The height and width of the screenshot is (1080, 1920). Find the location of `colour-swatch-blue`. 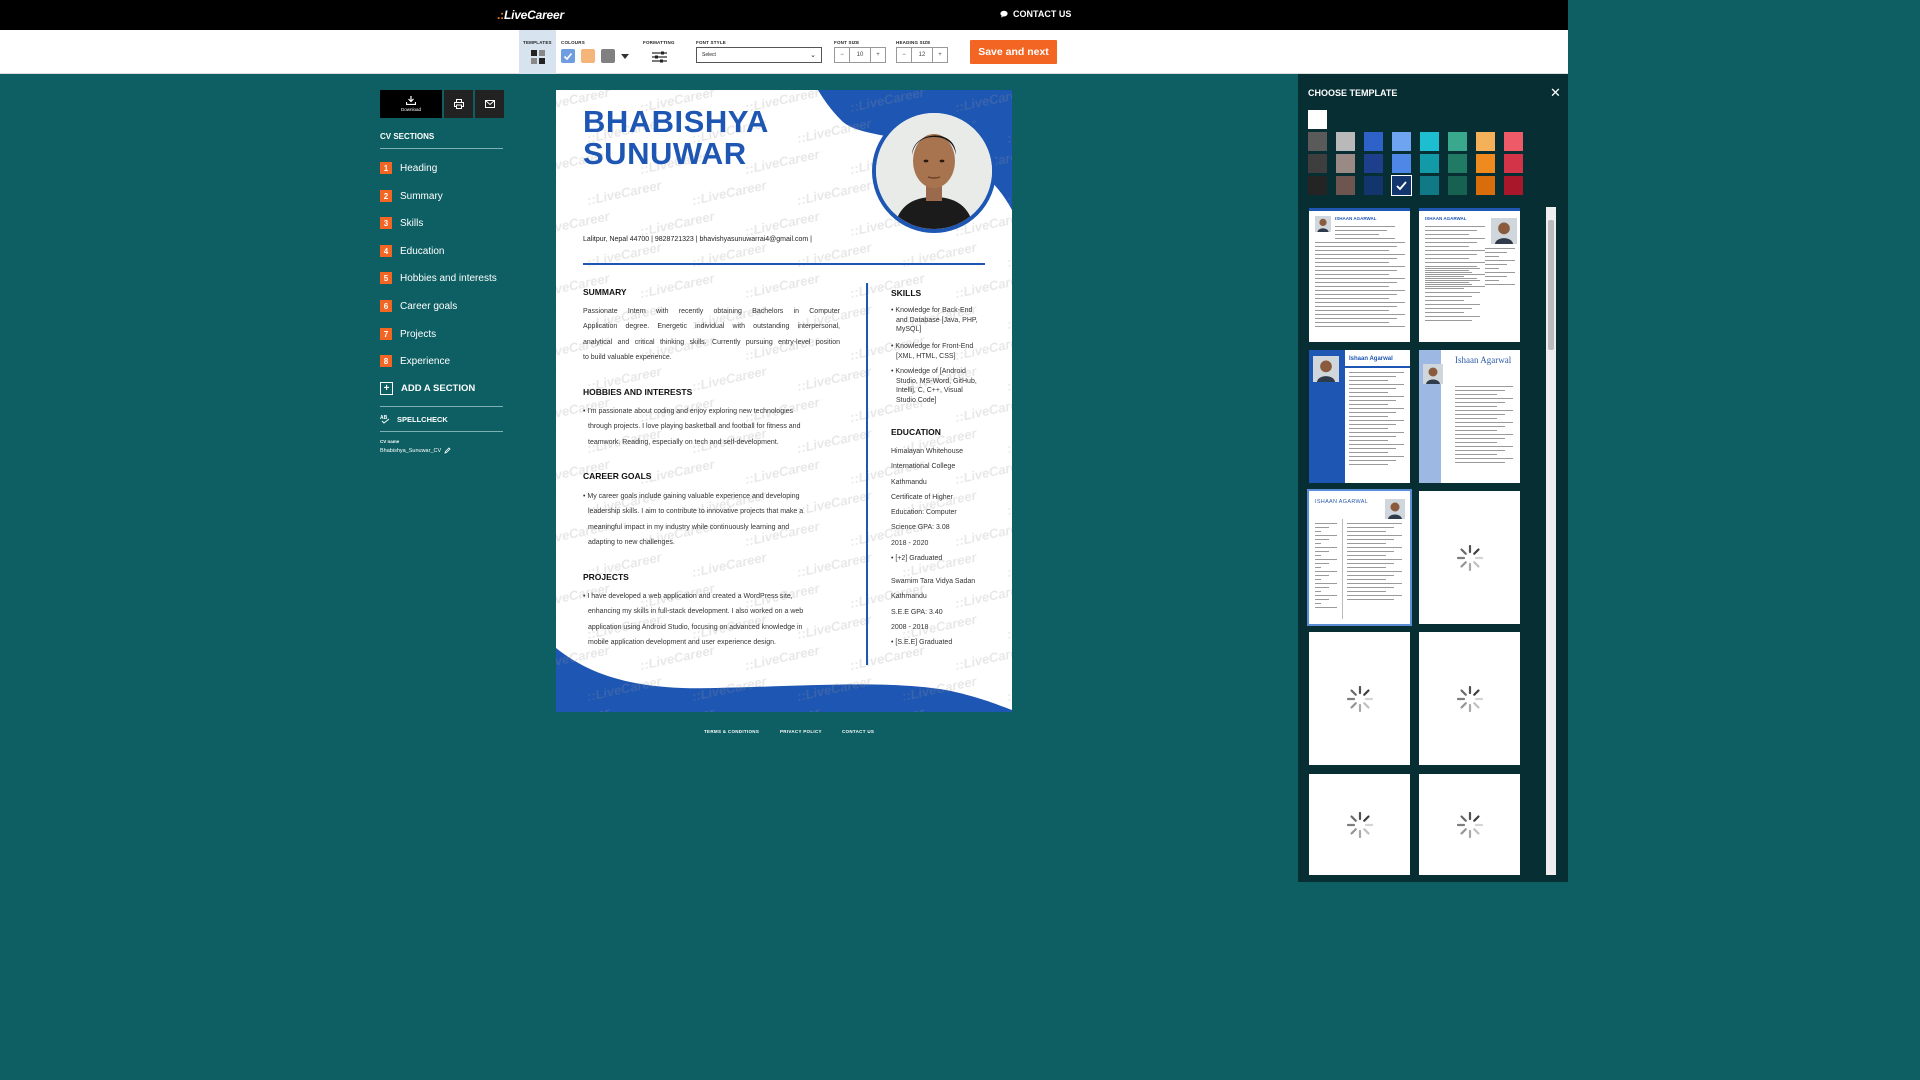

colour-swatch-blue is located at coordinates (568, 56).